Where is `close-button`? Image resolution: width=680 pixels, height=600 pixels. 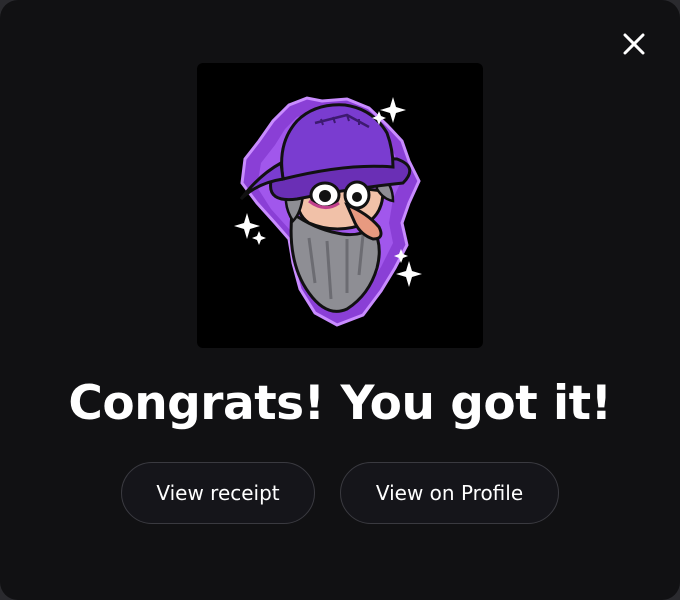 close-button is located at coordinates (634, 44).